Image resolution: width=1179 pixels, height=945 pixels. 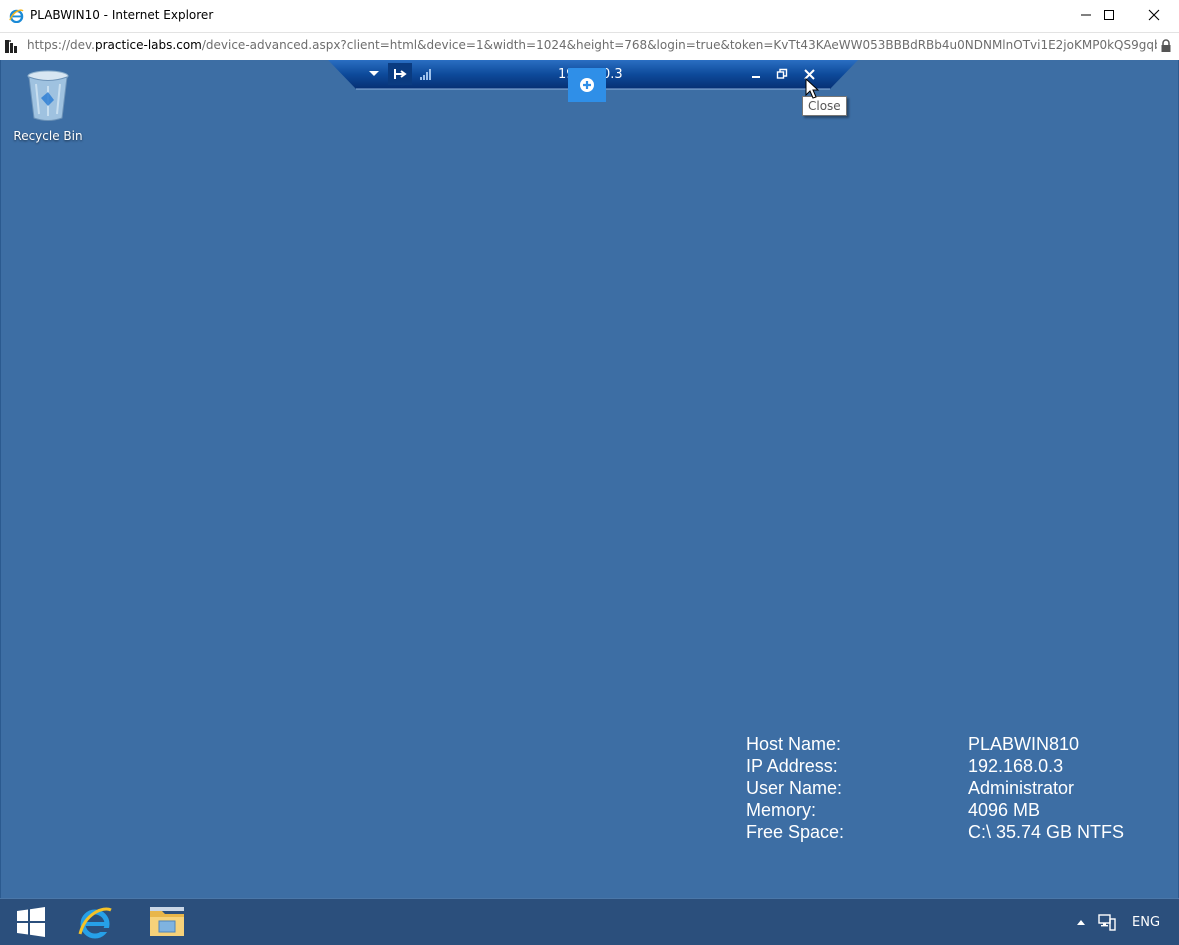 I want to click on network-status-button, so click(x=1107, y=922).